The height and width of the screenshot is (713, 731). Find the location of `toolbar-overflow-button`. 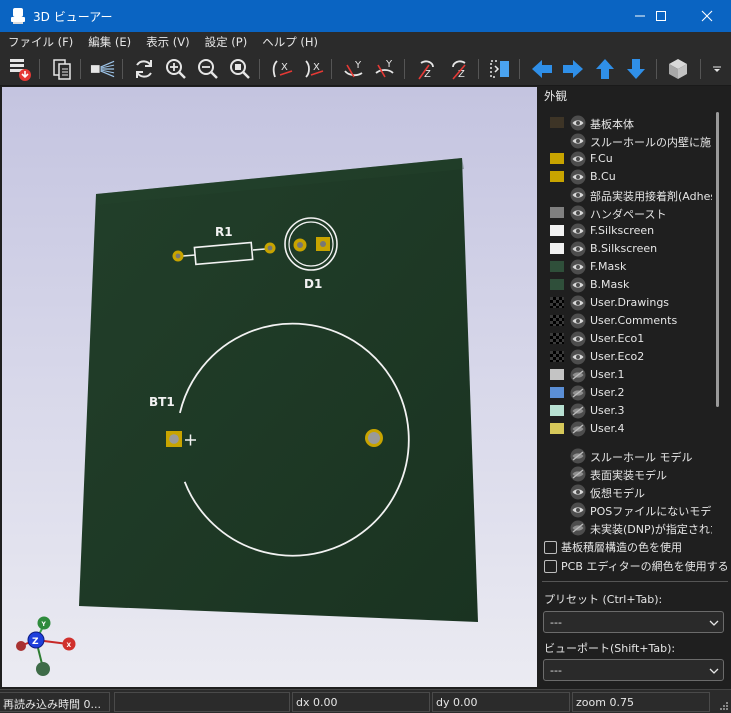

toolbar-overflow-button is located at coordinates (717, 68).